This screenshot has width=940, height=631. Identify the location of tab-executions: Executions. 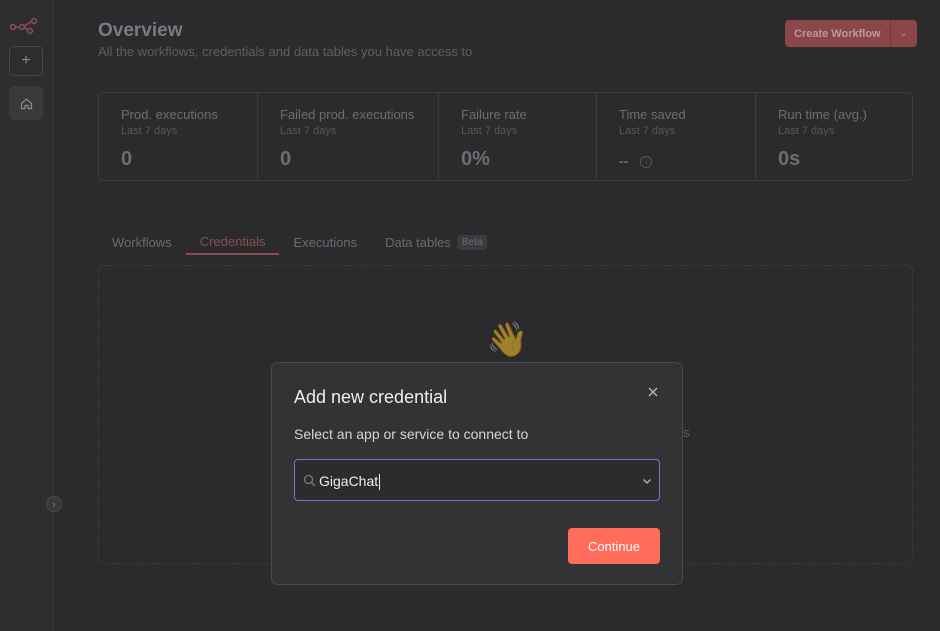
(325, 242).